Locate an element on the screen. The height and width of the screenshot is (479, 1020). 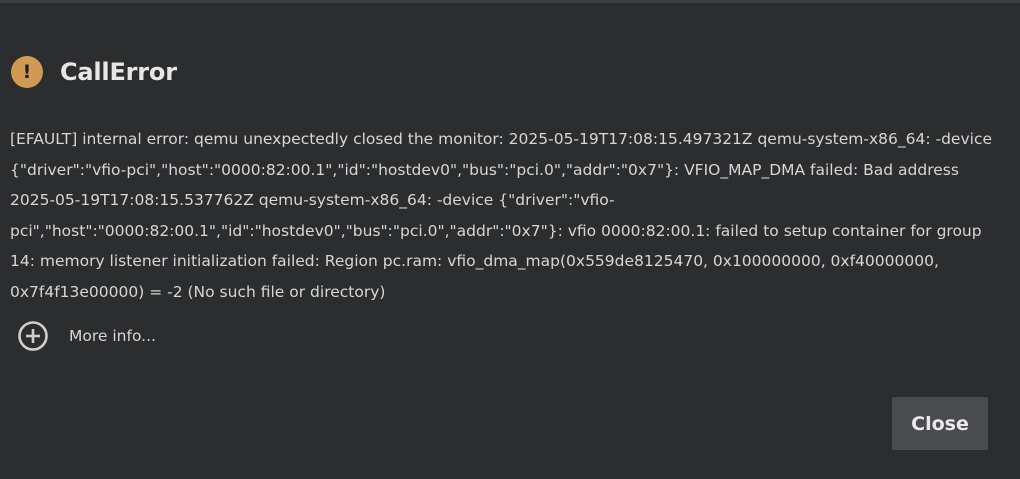
close-button: Close is located at coordinates (940, 423).